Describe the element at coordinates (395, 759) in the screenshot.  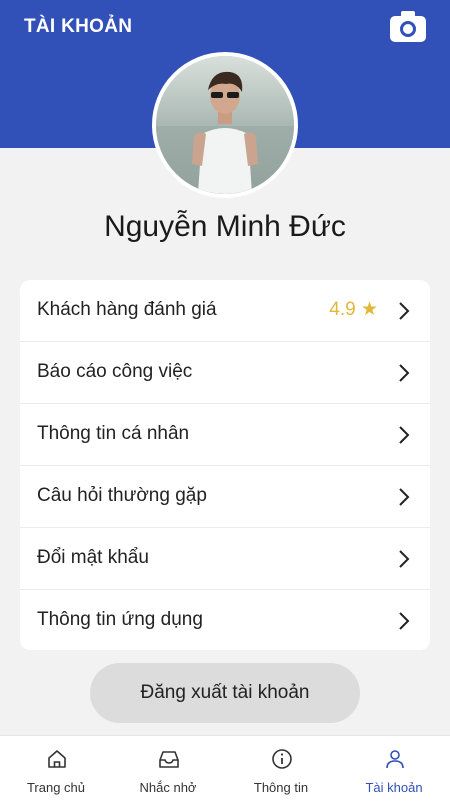
I see `user-icon` at that location.